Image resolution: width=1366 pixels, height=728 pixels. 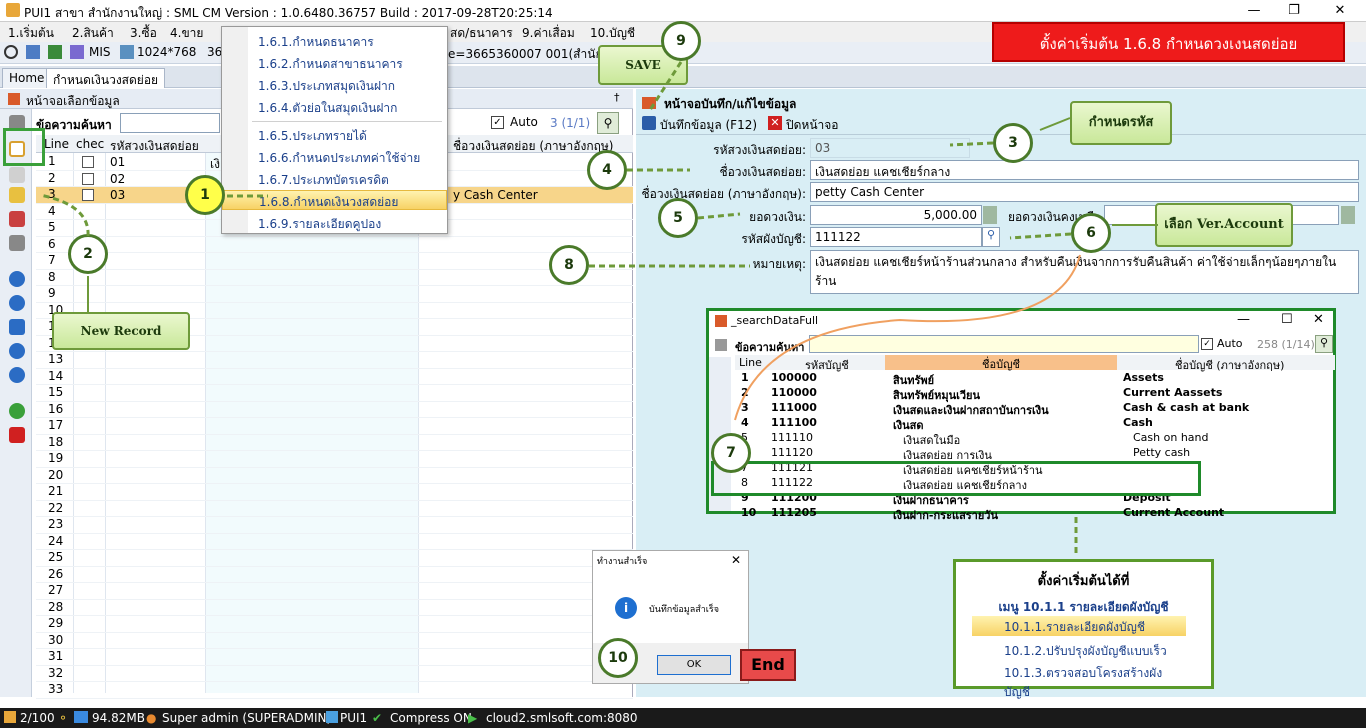 I want to click on check-icon: ✔, so click(x=377, y=718).